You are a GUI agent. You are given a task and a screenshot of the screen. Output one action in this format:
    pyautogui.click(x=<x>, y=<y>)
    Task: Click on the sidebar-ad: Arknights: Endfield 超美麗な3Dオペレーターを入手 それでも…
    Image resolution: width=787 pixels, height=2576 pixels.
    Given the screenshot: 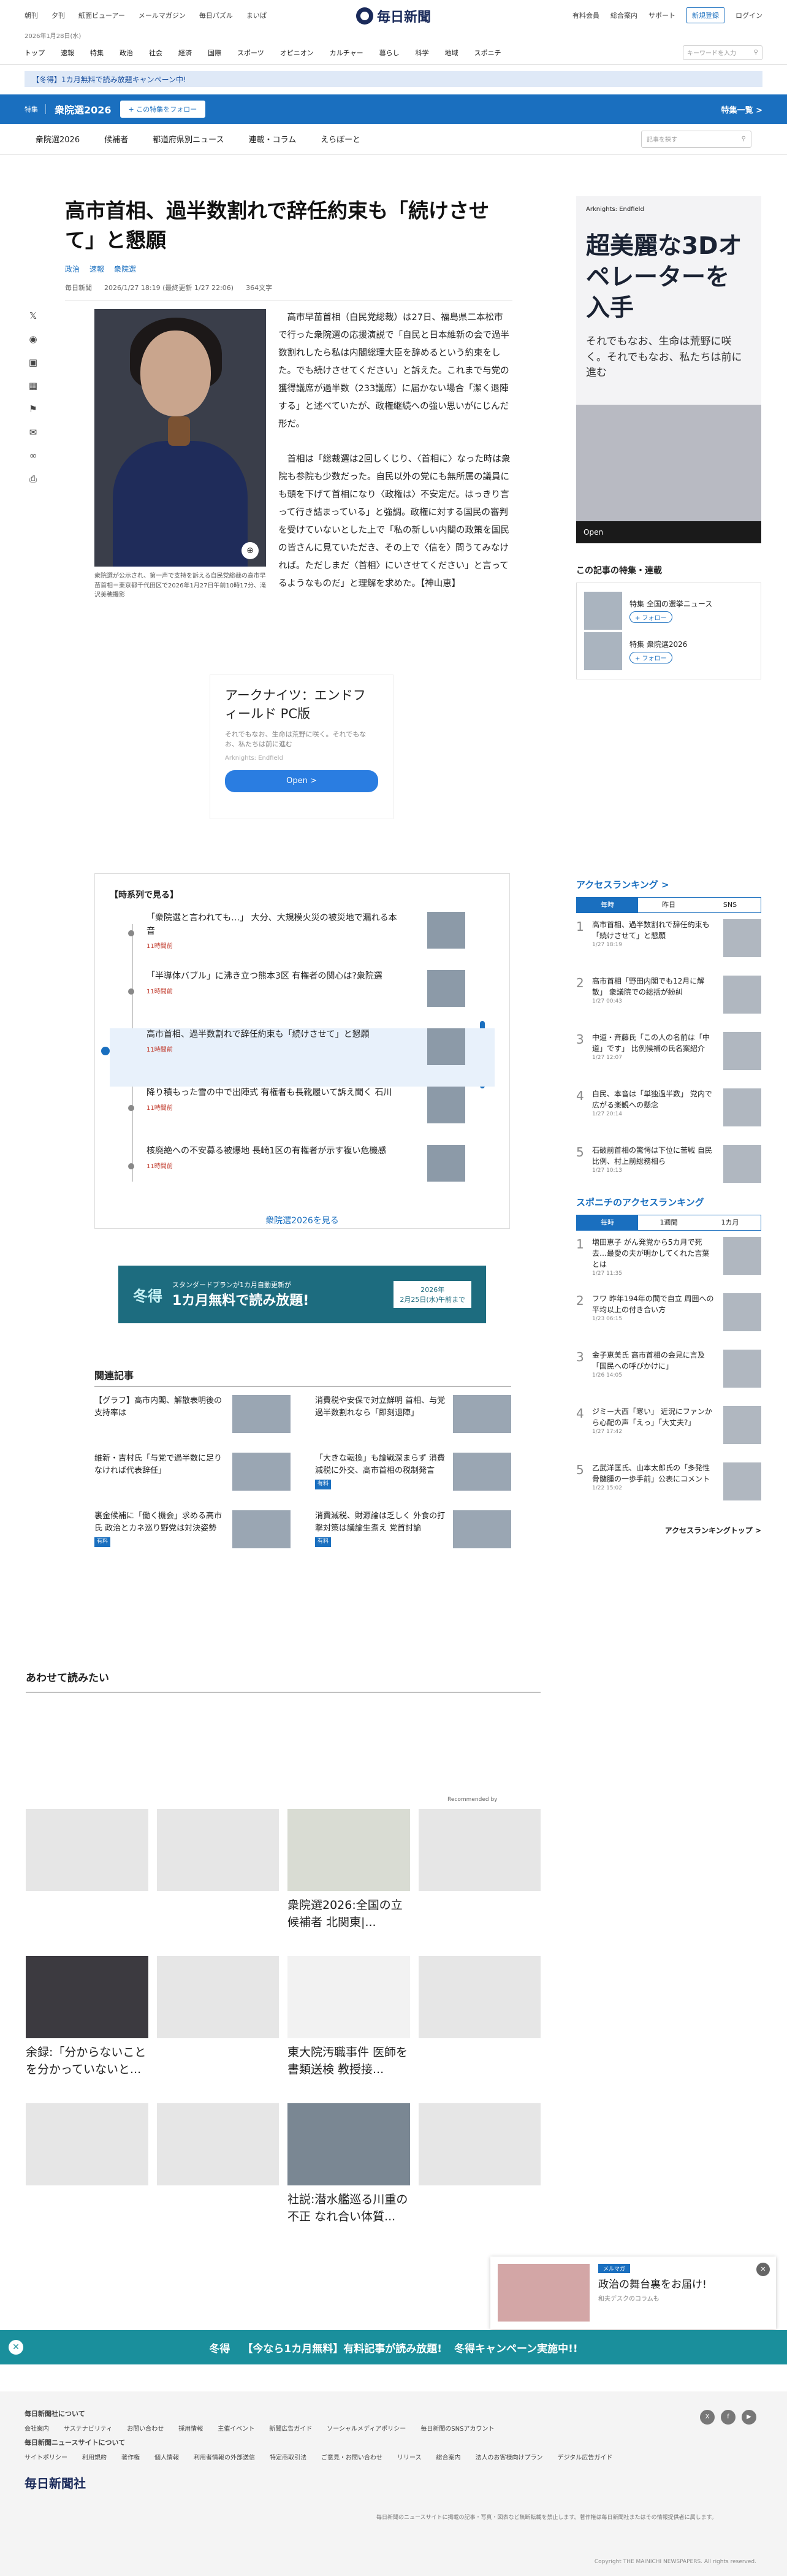 What is the action you would take?
    pyautogui.click(x=668, y=369)
    